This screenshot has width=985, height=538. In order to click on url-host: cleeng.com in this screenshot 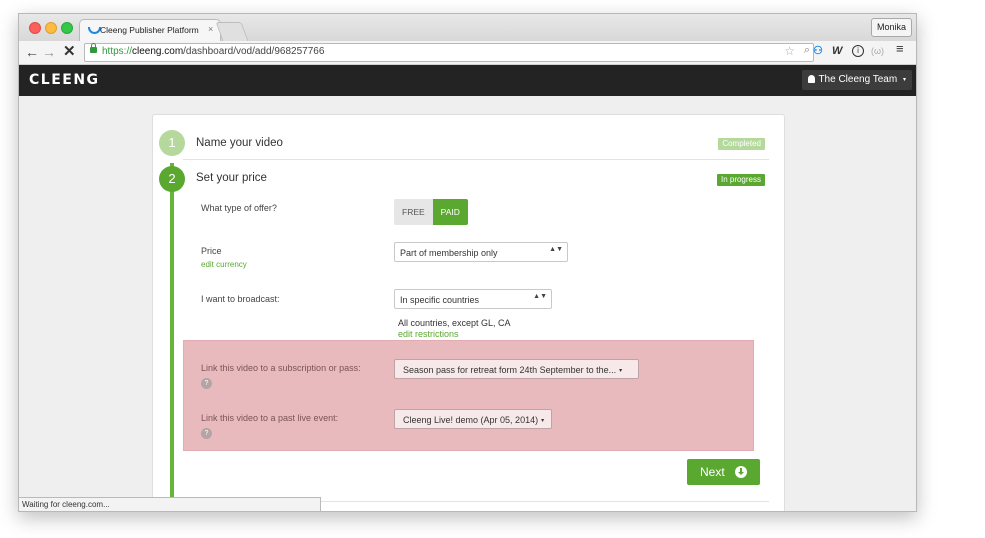, I will do `click(158, 51)`.